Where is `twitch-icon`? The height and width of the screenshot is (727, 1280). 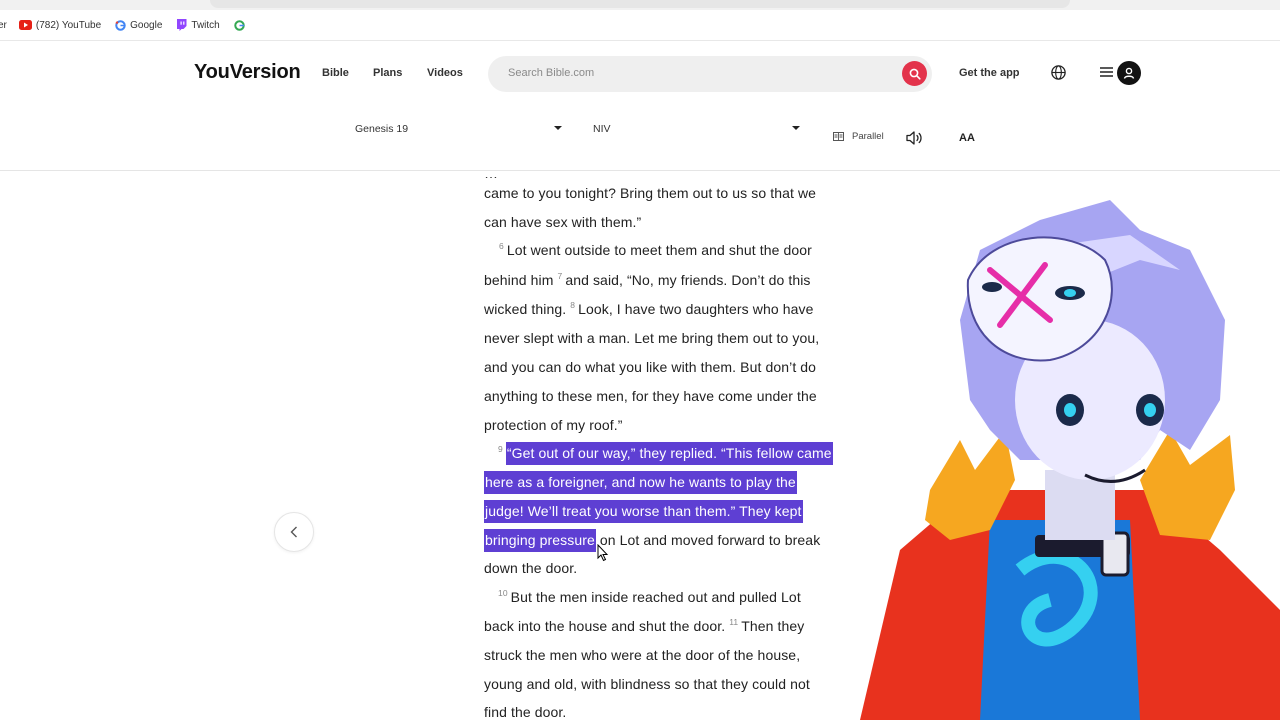 twitch-icon is located at coordinates (182, 25).